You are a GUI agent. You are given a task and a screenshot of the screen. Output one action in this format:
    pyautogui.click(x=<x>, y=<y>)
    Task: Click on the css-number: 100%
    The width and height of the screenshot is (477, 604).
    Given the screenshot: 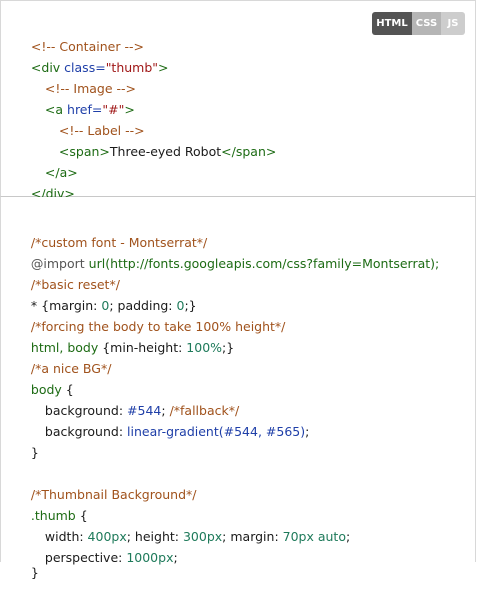 What is the action you would take?
    pyautogui.click(x=204, y=347)
    